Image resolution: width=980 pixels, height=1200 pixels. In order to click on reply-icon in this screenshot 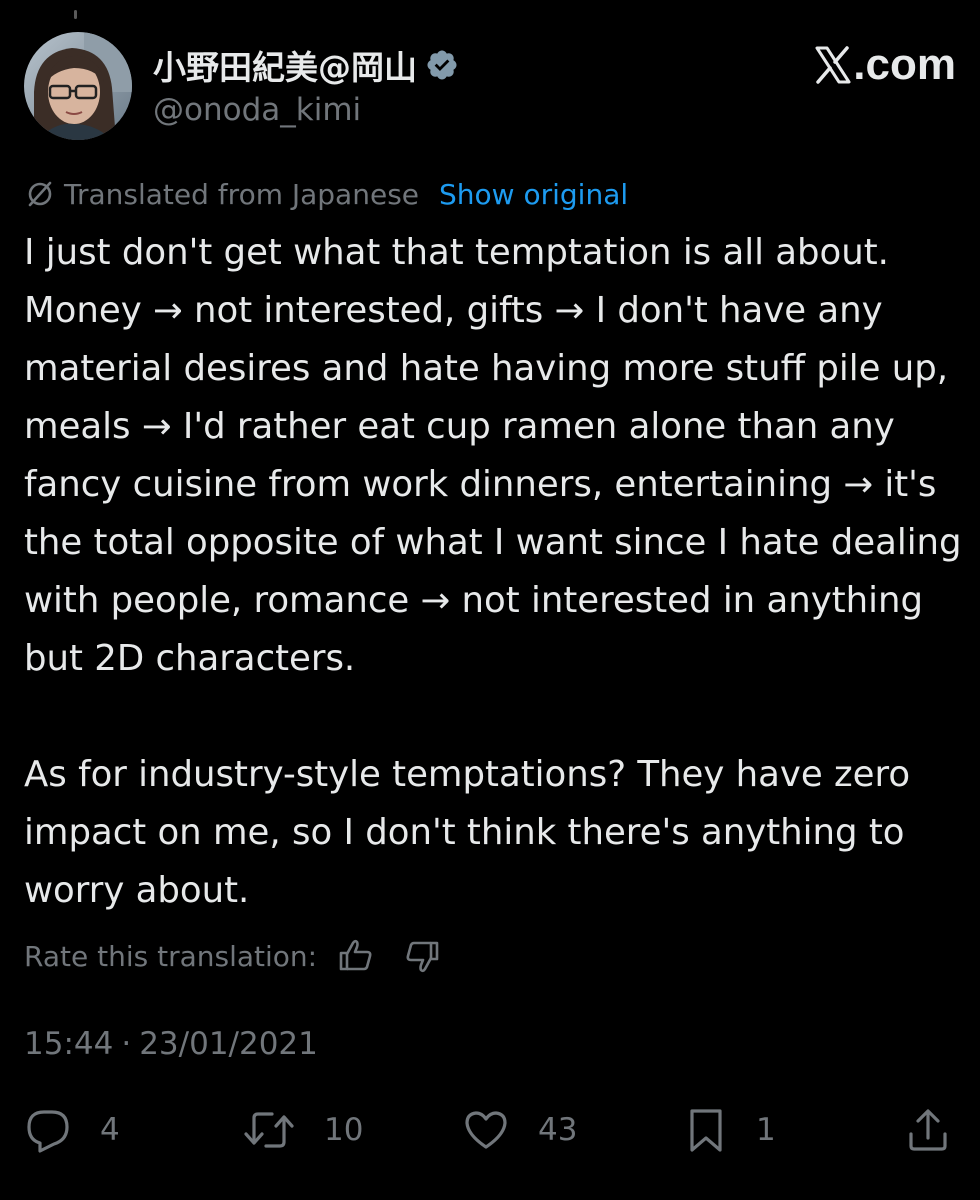, I will do `click(48, 1130)`.